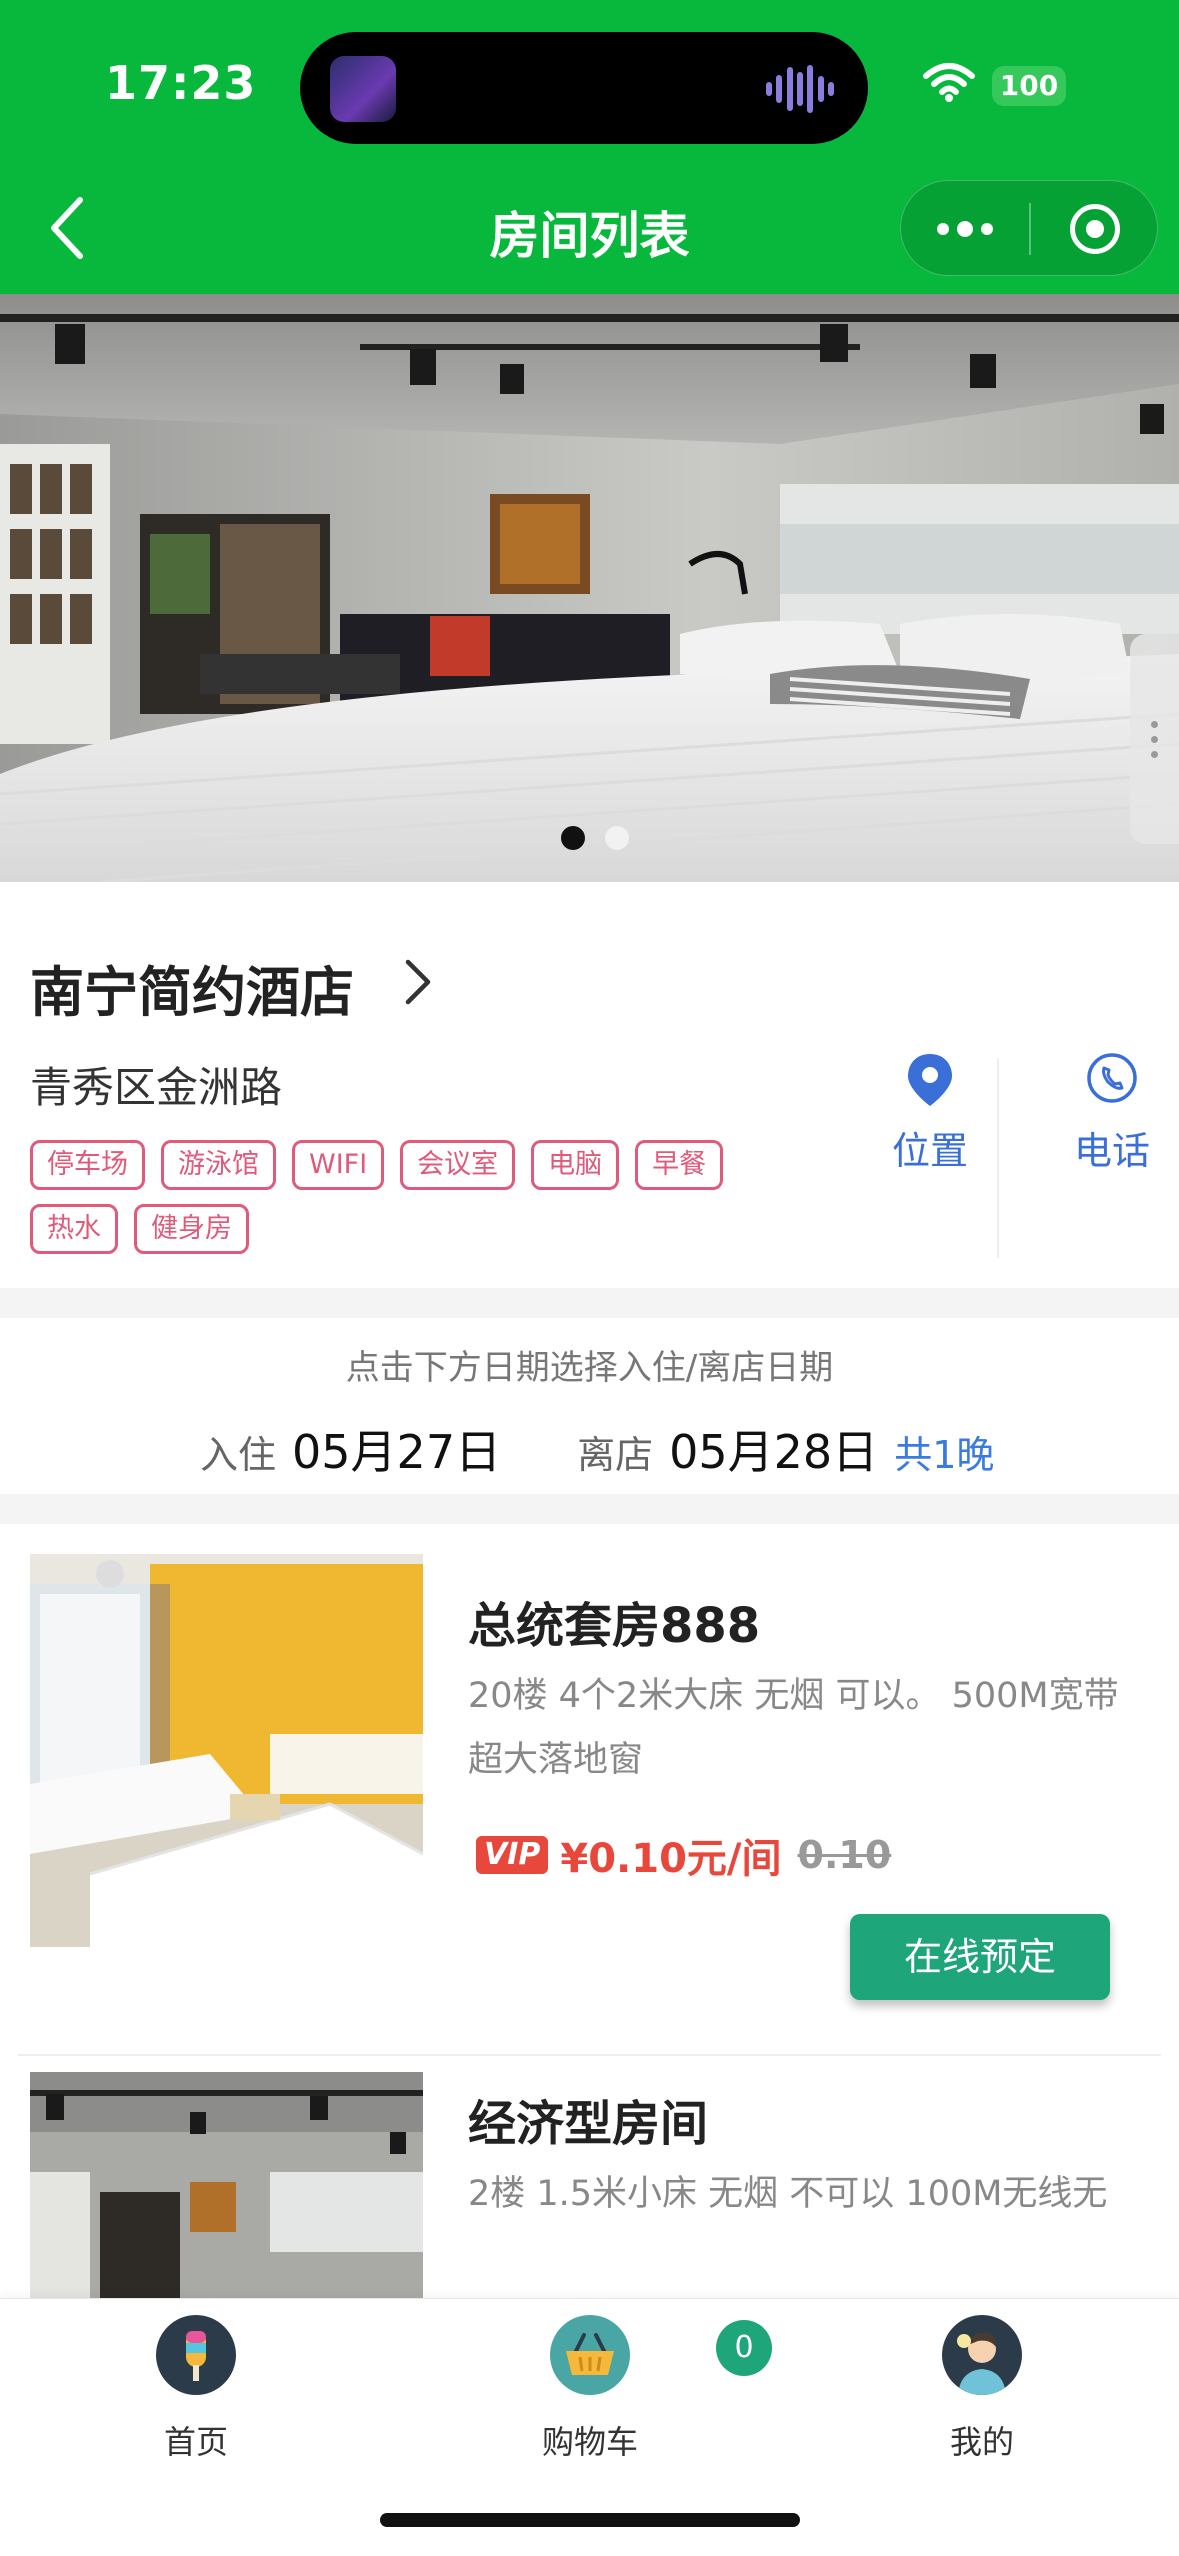 The height and width of the screenshot is (2556, 1179). I want to click on phone-icon, so click(1112, 1078).